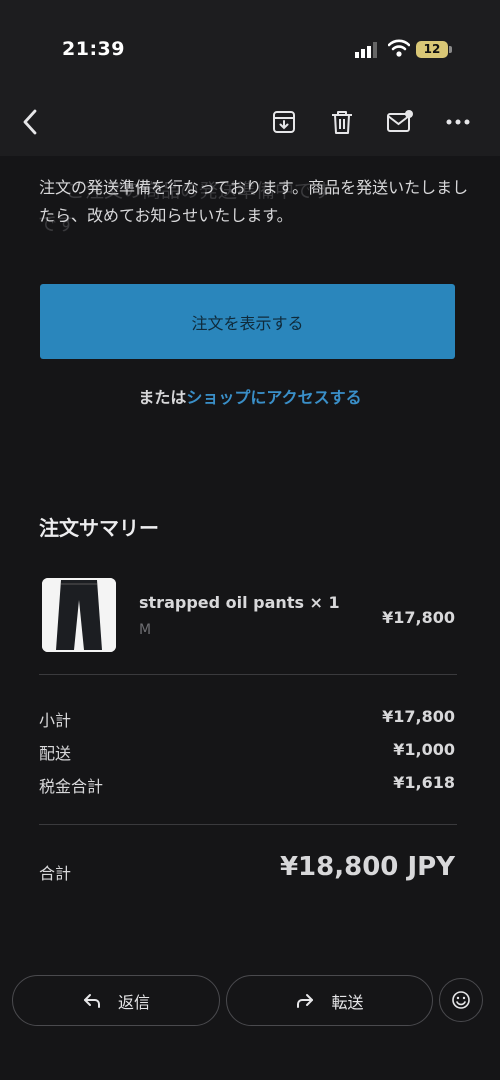 The height and width of the screenshot is (1080, 500). What do you see at coordinates (91, 1000) in the screenshot?
I see `reply-arrow-icon` at bounding box center [91, 1000].